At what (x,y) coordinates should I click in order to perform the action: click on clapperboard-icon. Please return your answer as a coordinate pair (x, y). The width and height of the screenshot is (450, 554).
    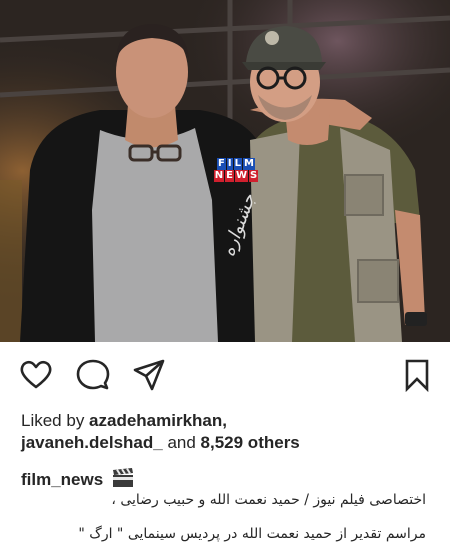
    Looking at the image, I should click on (123, 481).